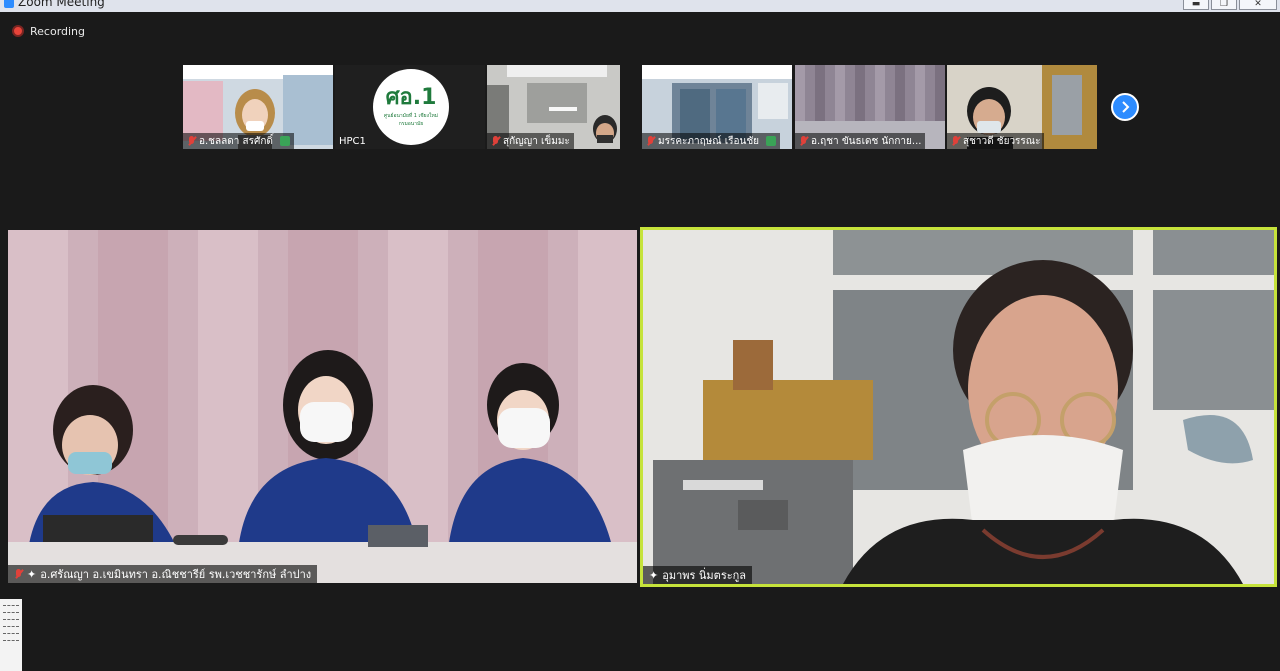 This screenshot has height=671, width=1280. I want to click on side-panel-edge, so click(11, 635).